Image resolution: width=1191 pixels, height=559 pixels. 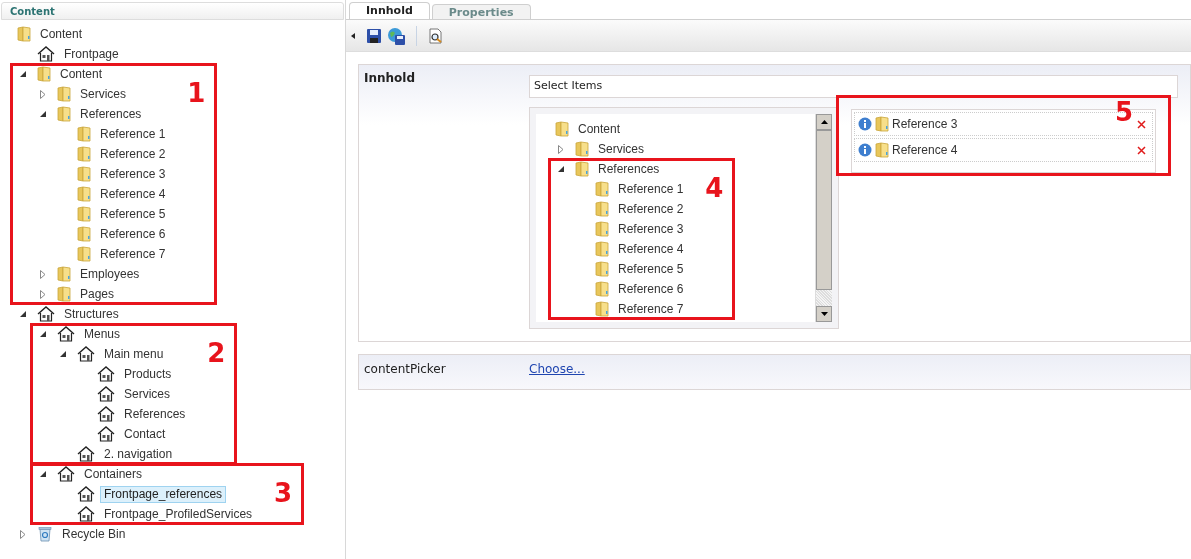 What do you see at coordinates (91, 314) in the screenshot?
I see `tree-item: Structures` at bounding box center [91, 314].